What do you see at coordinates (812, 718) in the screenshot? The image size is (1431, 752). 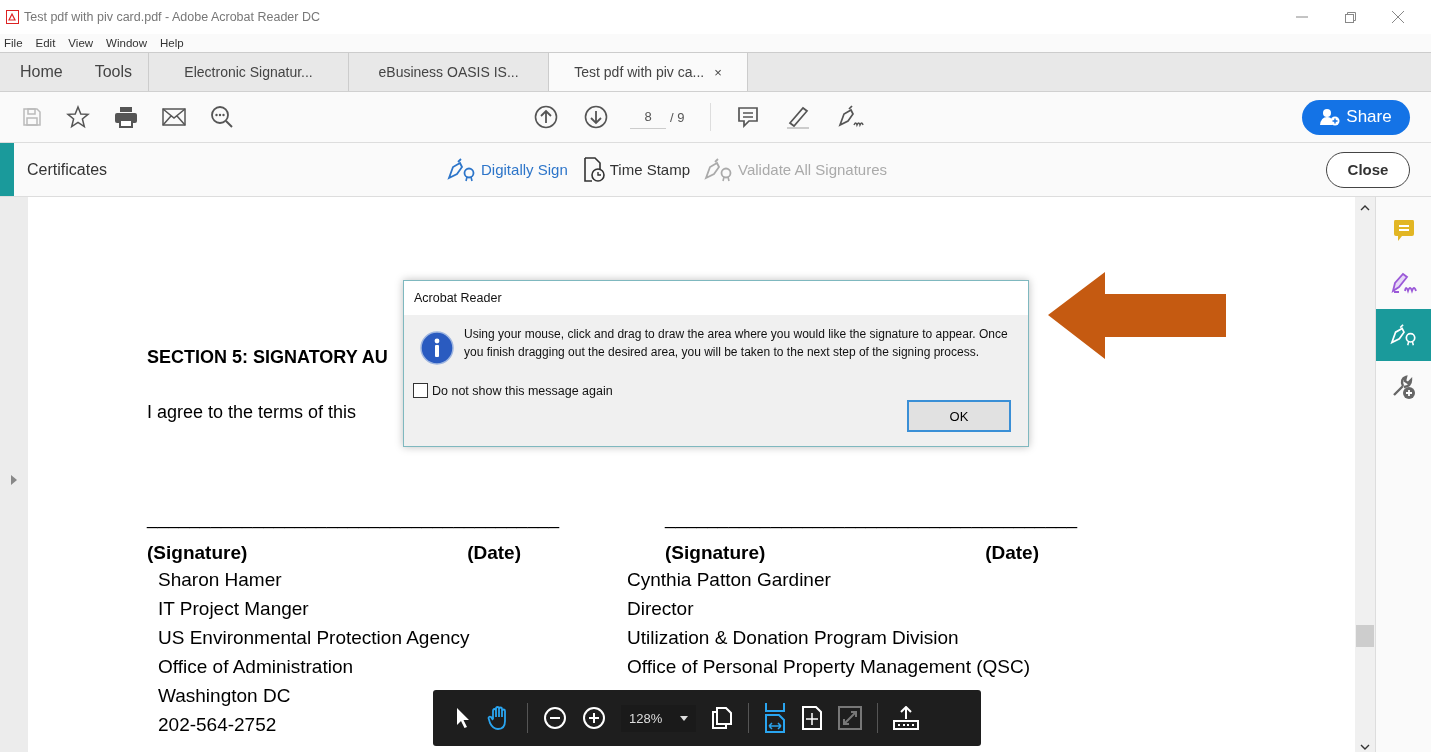 I see `fit-page-icon` at bounding box center [812, 718].